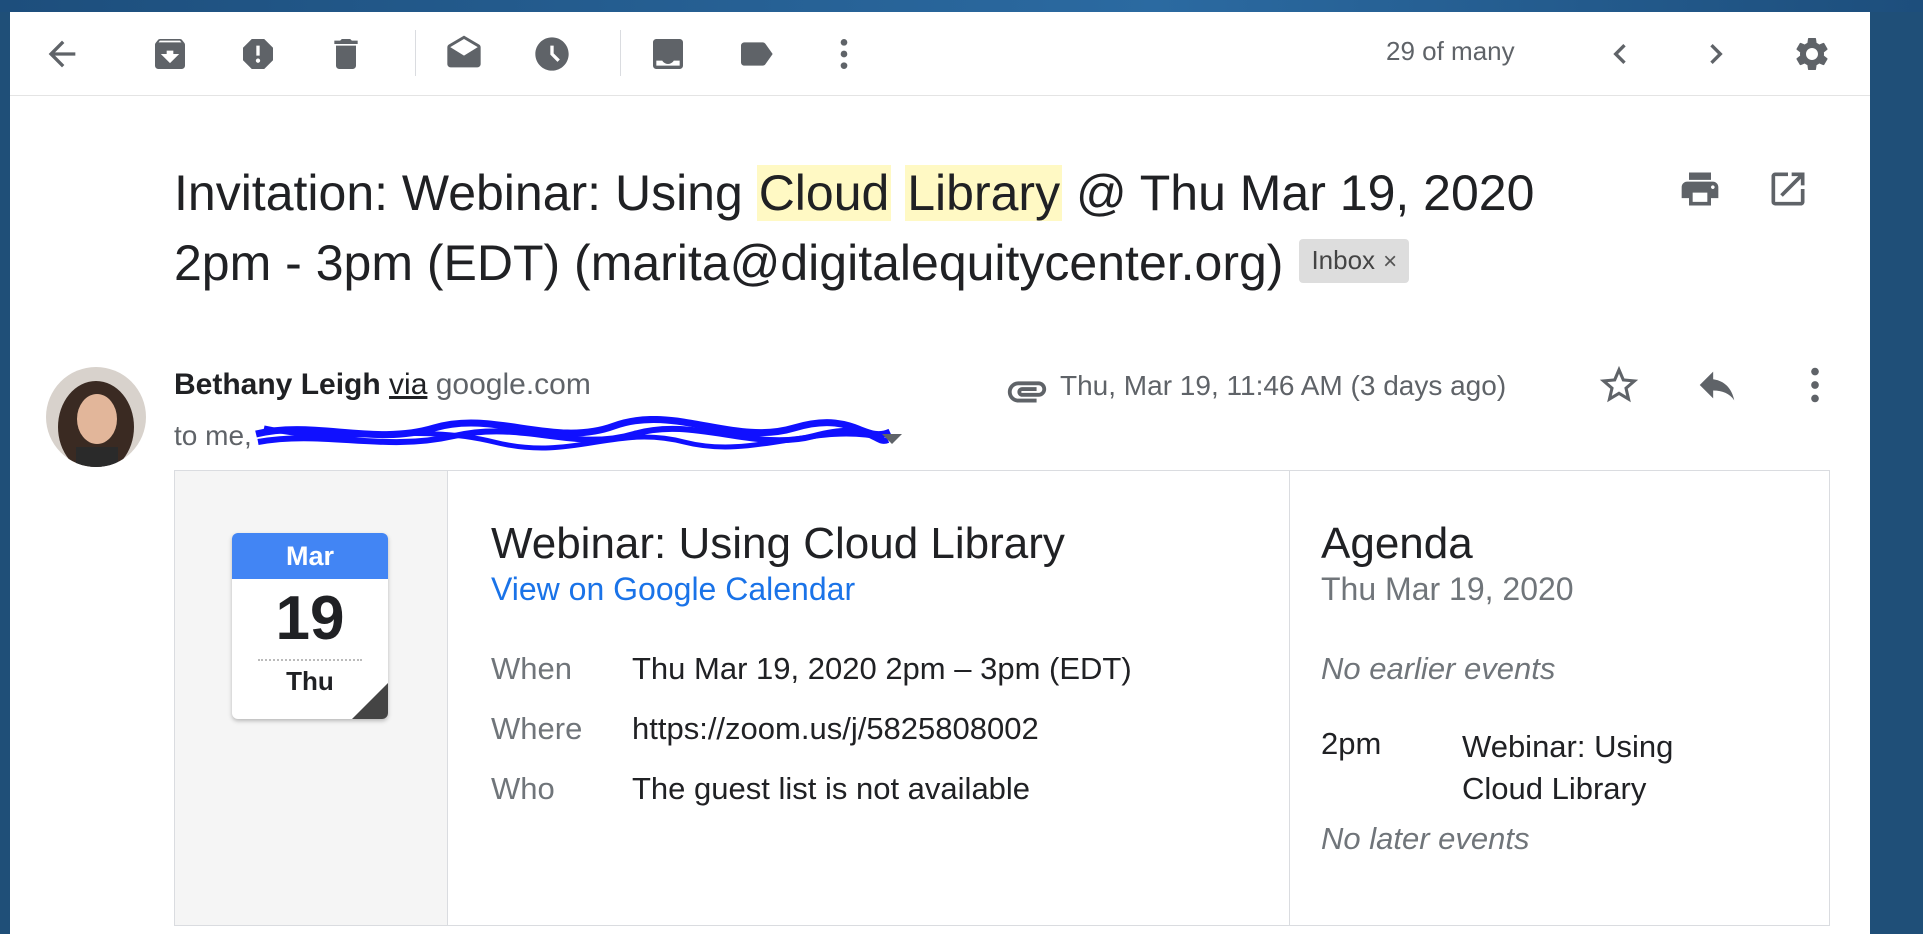 The width and height of the screenshot is (1923, 934). I want to click on sender-avatar, so click(96, 417).